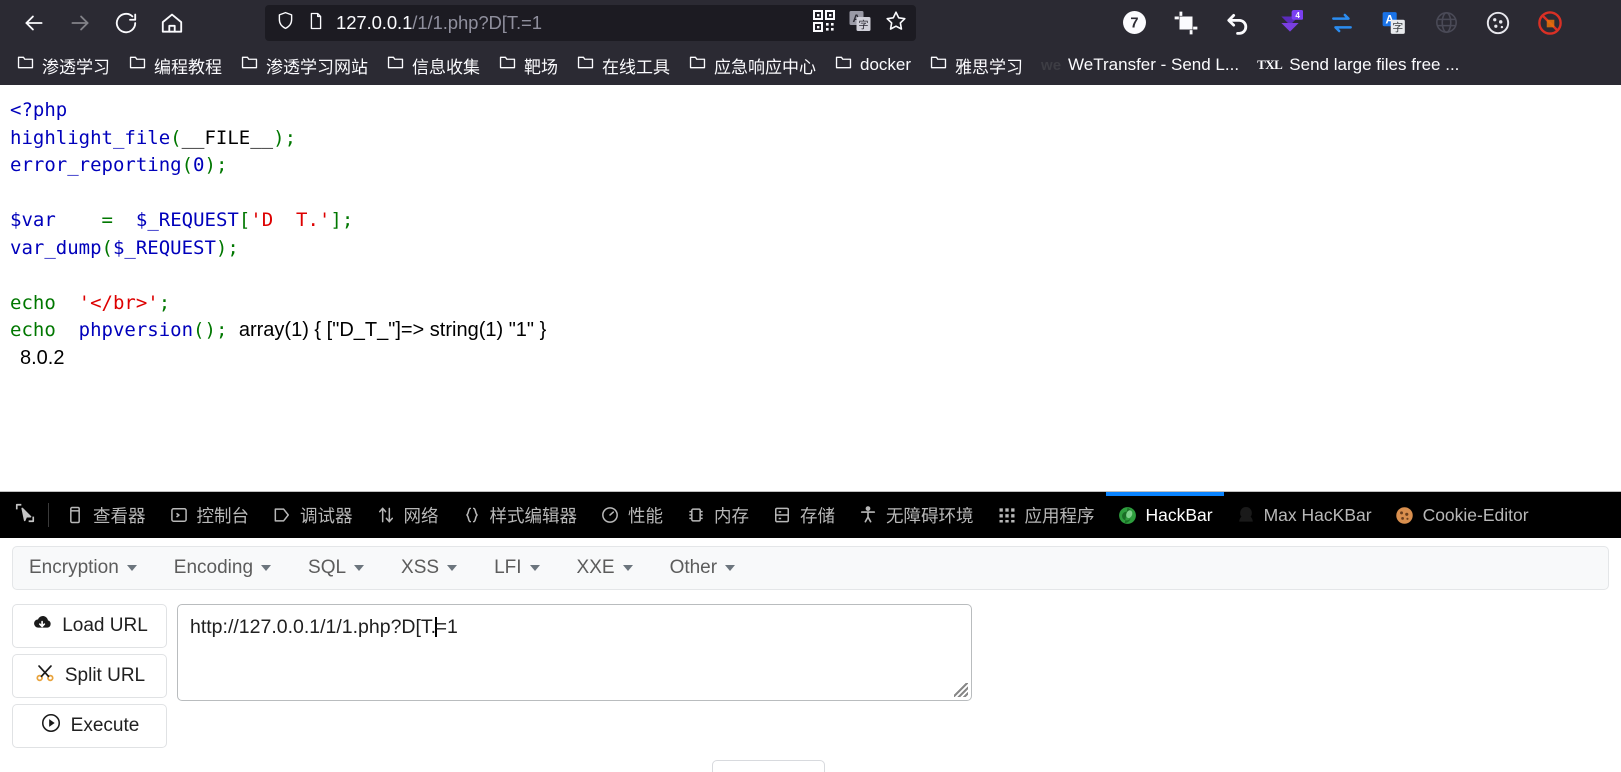 The image size is (1621, 772). I want to click on reload-button, so click(126, 23).